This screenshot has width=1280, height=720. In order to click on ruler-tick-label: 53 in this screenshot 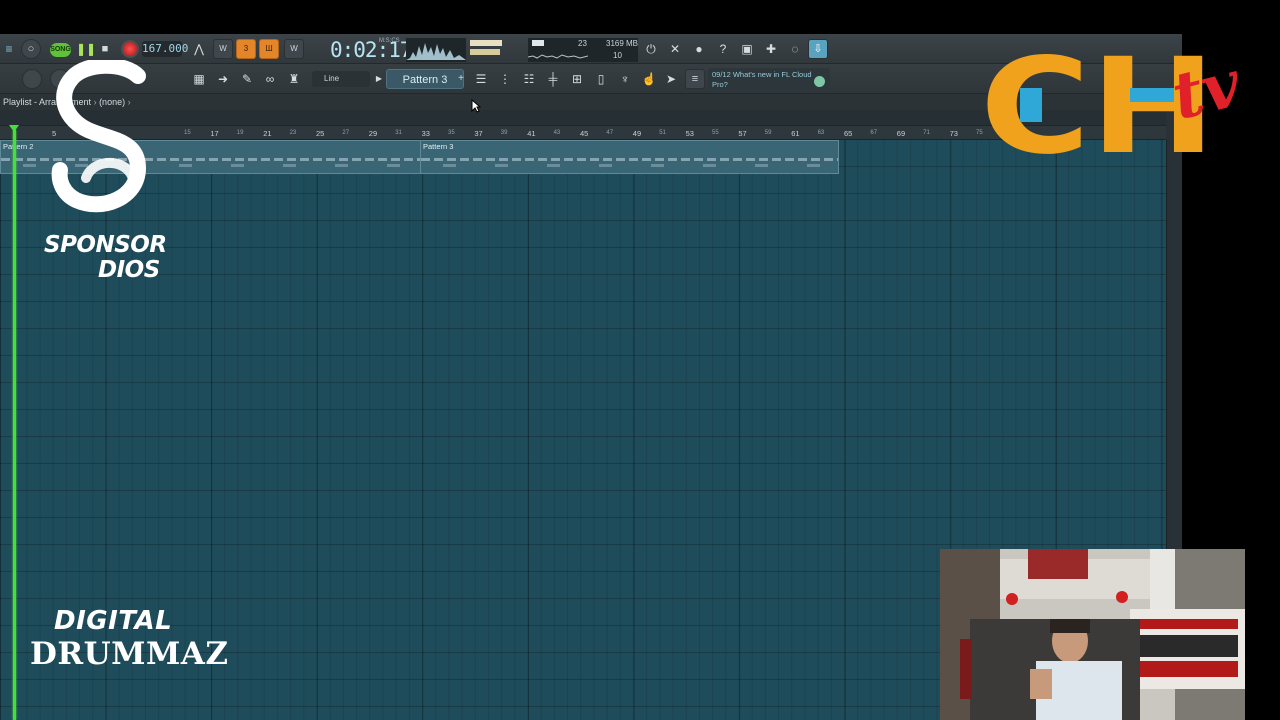, I will do `click(689, 133)`.